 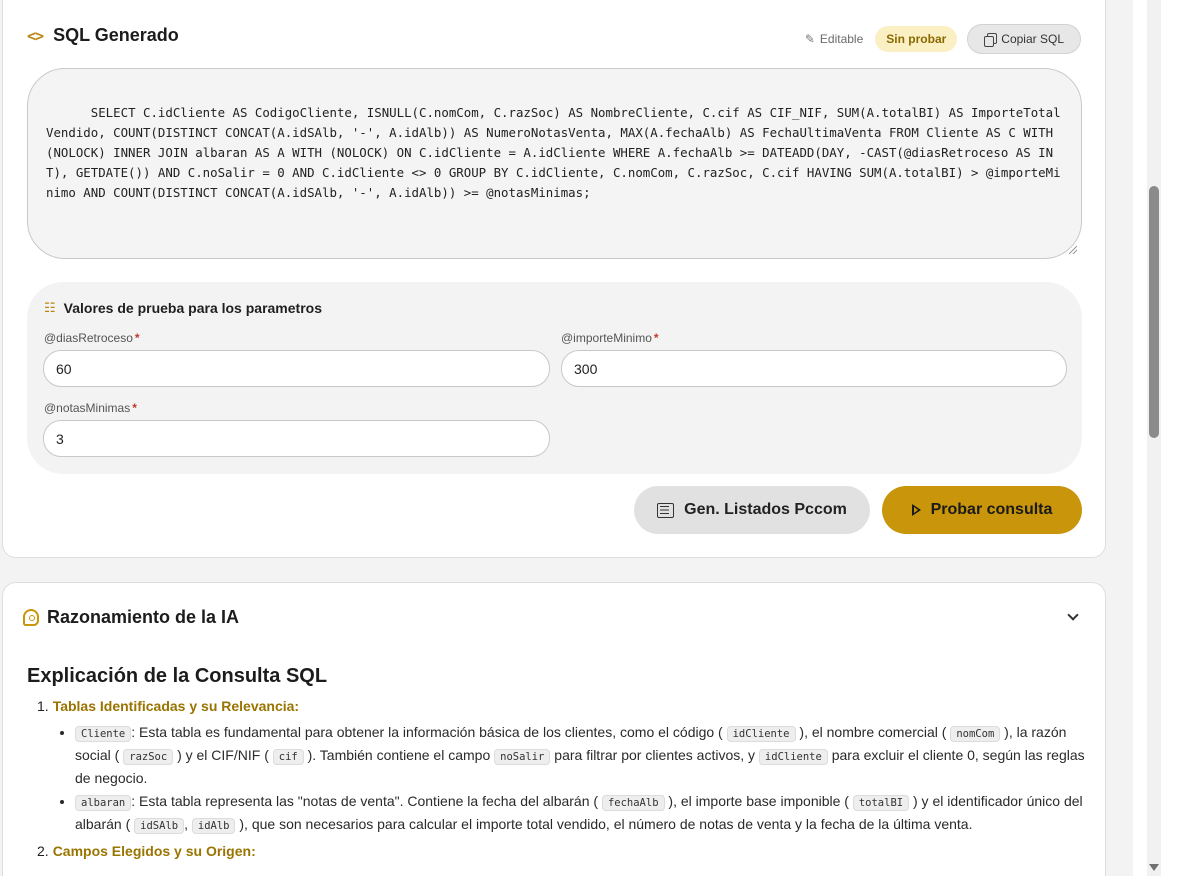 I want to click on param-label-dias: @diasRetroceso *, so click(x=92, y=338).